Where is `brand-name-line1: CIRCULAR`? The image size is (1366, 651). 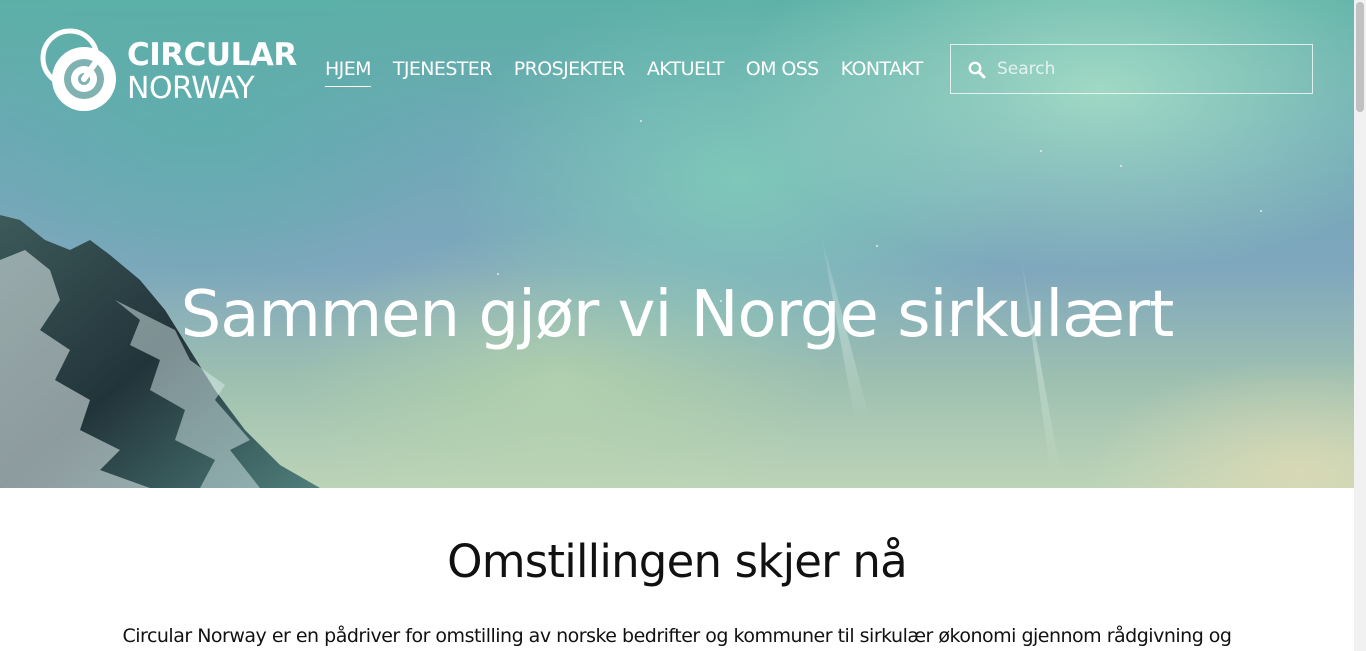 brand-name-line1: CIRCULAR is located at coordinates (212, 55).